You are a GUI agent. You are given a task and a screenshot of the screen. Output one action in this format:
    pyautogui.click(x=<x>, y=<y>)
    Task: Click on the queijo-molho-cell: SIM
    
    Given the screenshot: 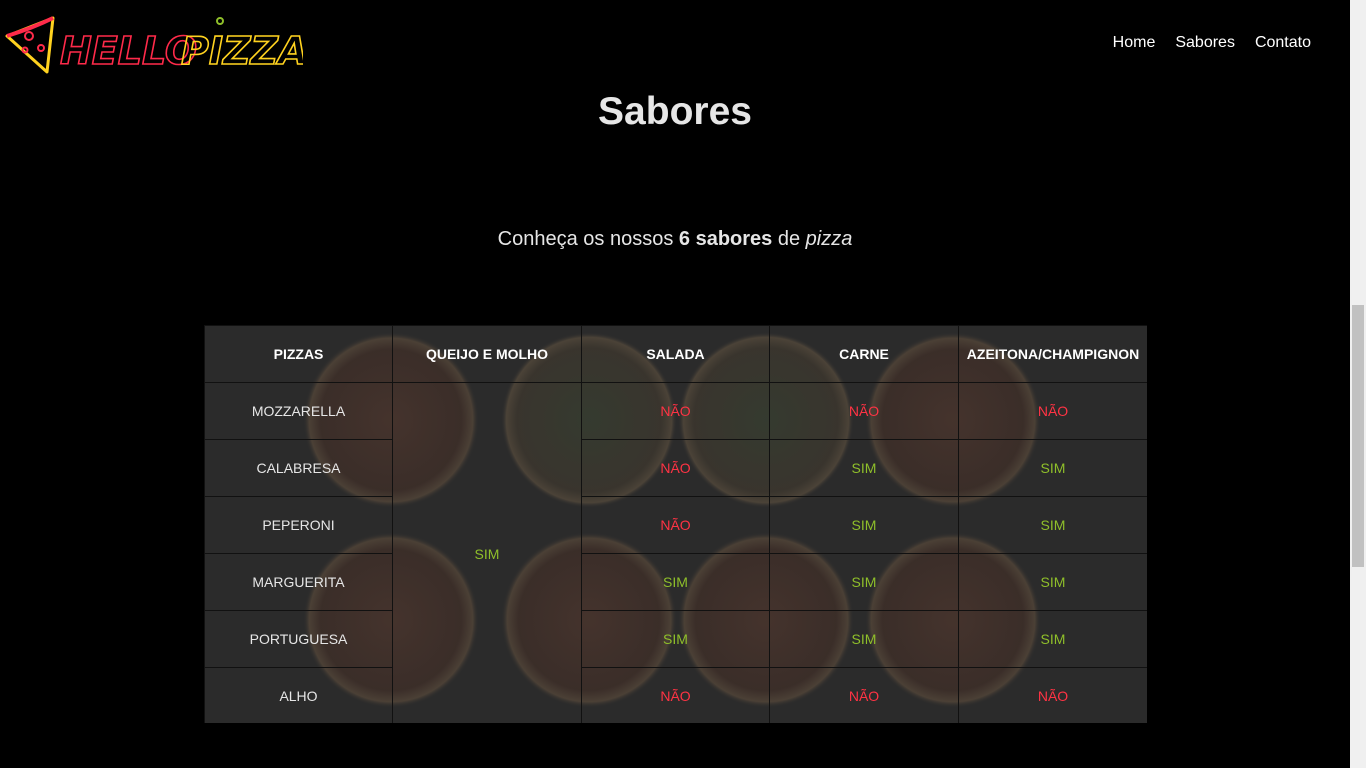 What is the action you would take?
    pyautogui.click(x=487, y=552)
    